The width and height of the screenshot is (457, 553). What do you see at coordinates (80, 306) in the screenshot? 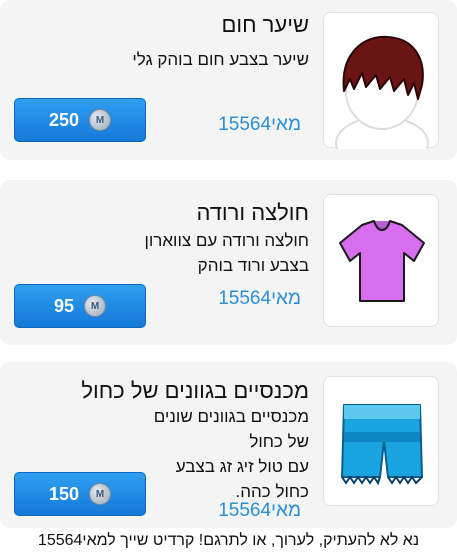
I see `buy-button: 95 M` at bounding box center [80, 306].